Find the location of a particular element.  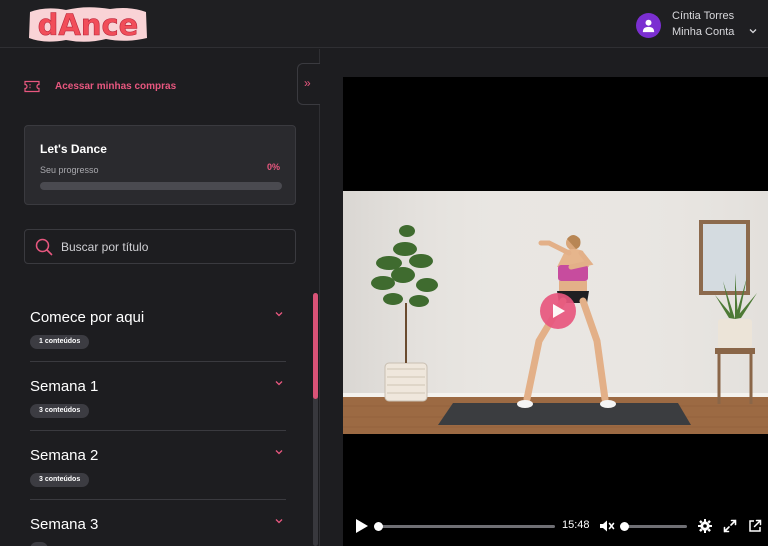

player-controls: 15:48 is located at coordinates (555, 526).